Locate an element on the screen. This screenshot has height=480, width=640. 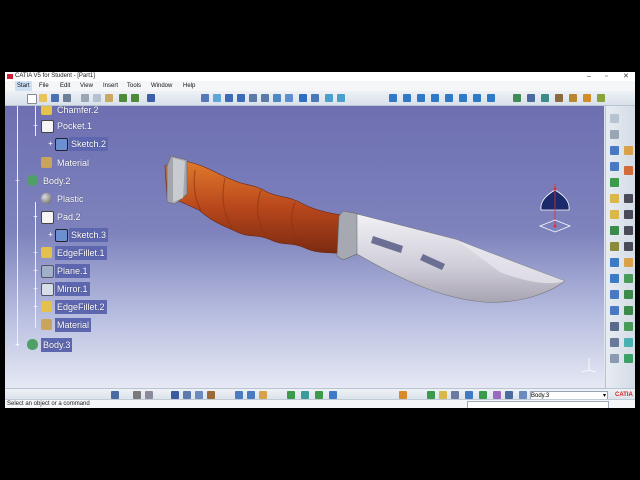
menu-view: View is located at coordinates (86, 86).